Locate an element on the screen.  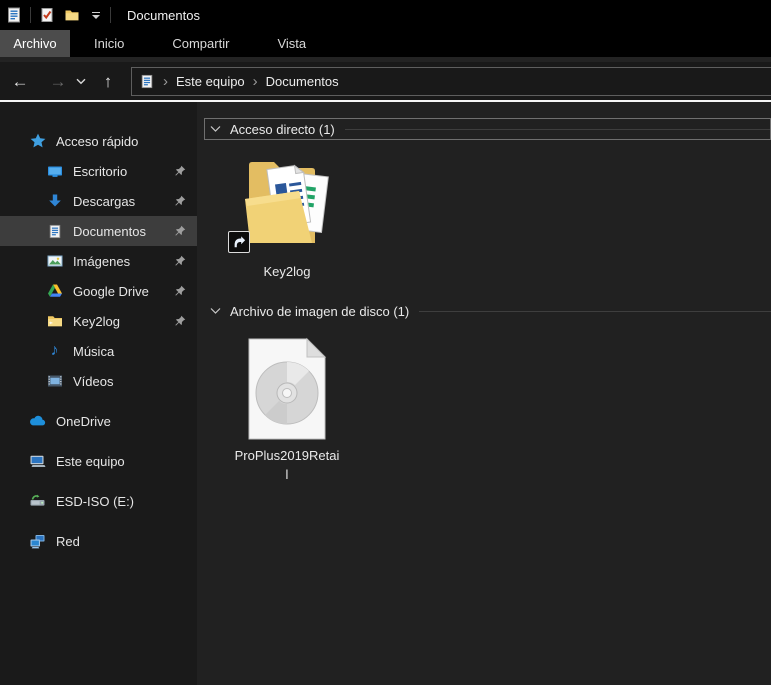
quick-access-star-icon is located at coordinates (37, 141).